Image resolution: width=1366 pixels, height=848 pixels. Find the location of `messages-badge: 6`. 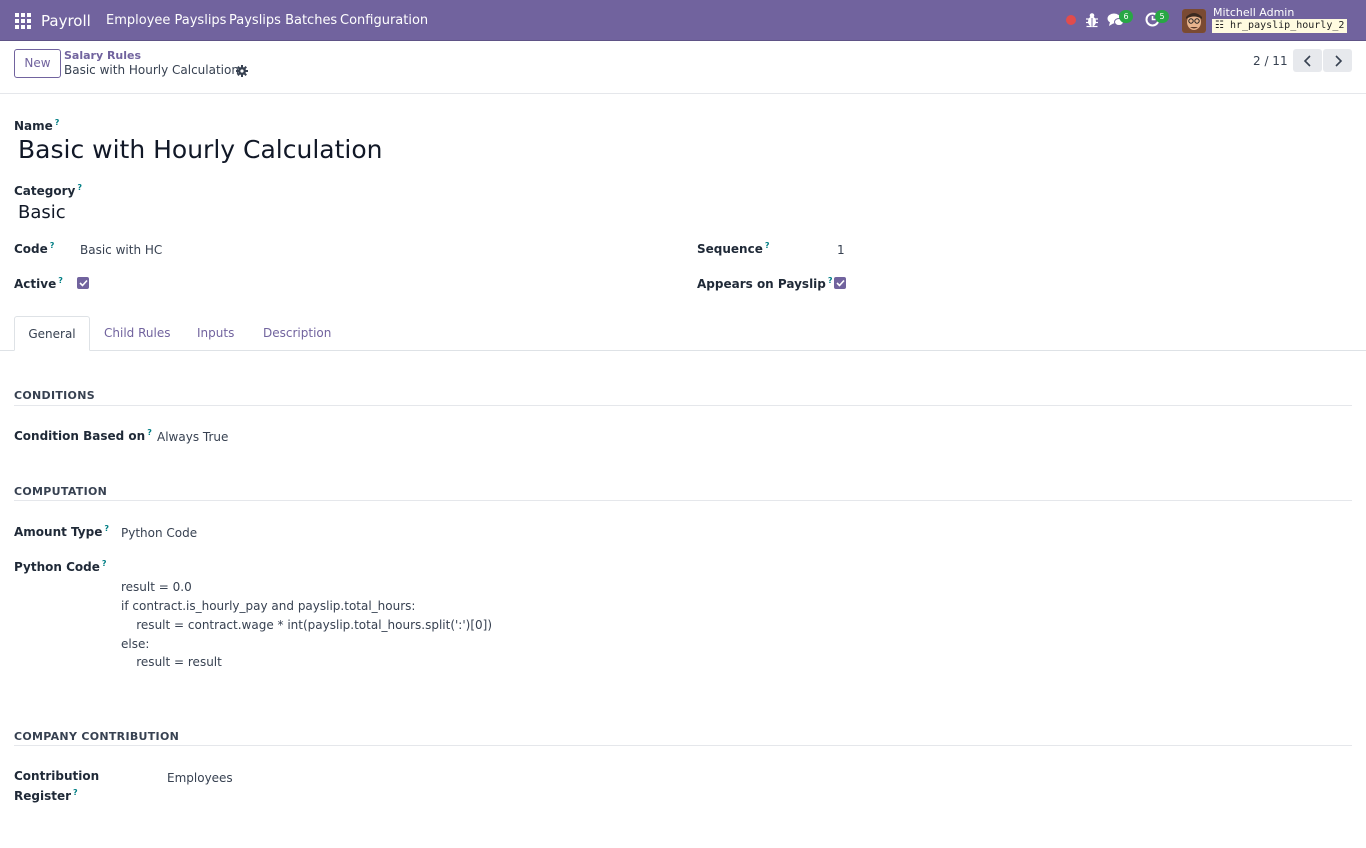

messages-badge: 6 is located at coordinates (1126, 16).